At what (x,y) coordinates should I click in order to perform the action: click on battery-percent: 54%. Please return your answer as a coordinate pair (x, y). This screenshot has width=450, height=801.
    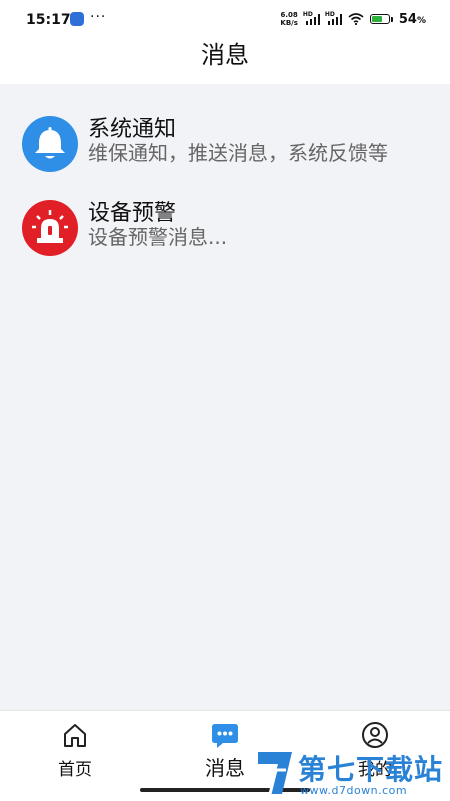
    Looking at the image, I should click on (412, 19).